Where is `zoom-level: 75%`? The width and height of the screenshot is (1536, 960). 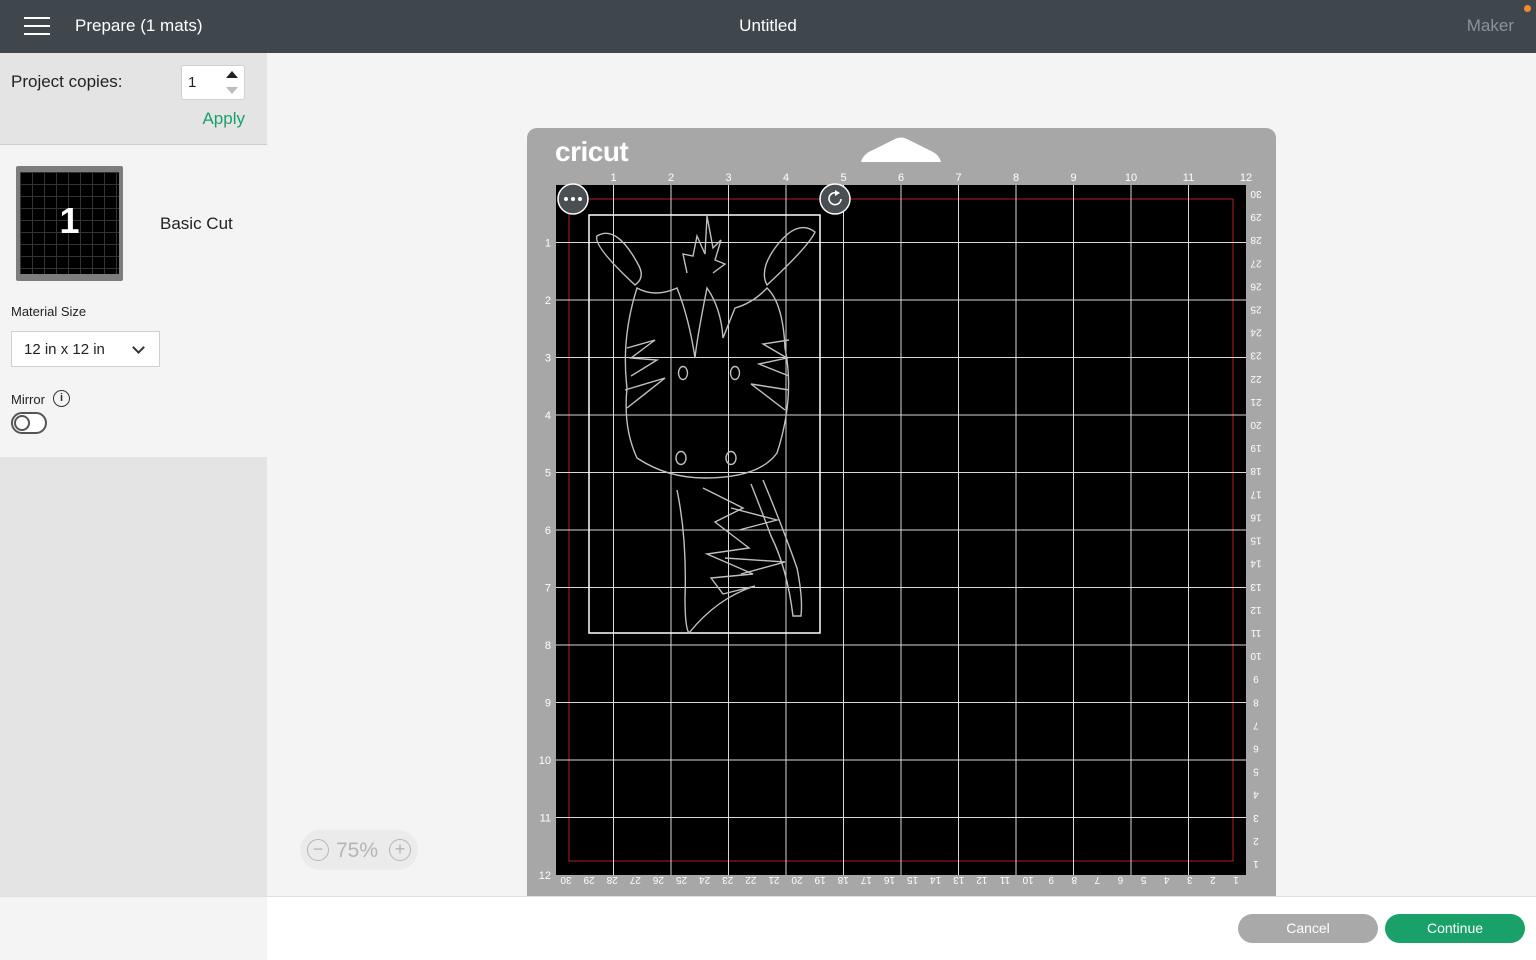 zoom-level: 75% is located at coordinates (357, 850).